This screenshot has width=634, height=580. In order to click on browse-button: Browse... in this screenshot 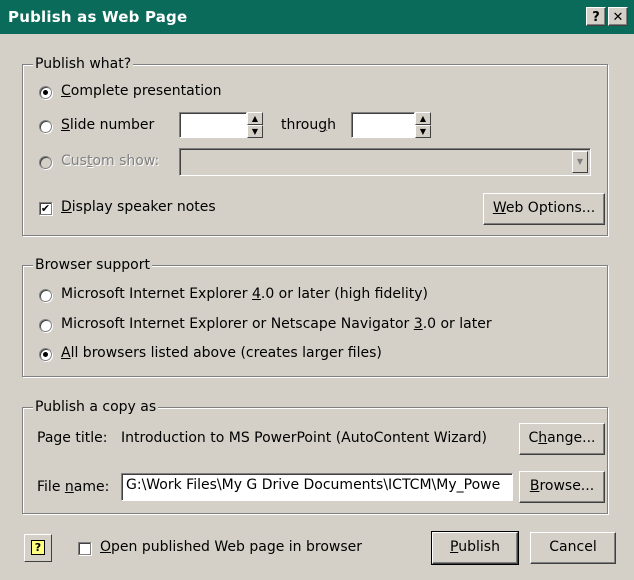, I will do `click(562, 487)`.